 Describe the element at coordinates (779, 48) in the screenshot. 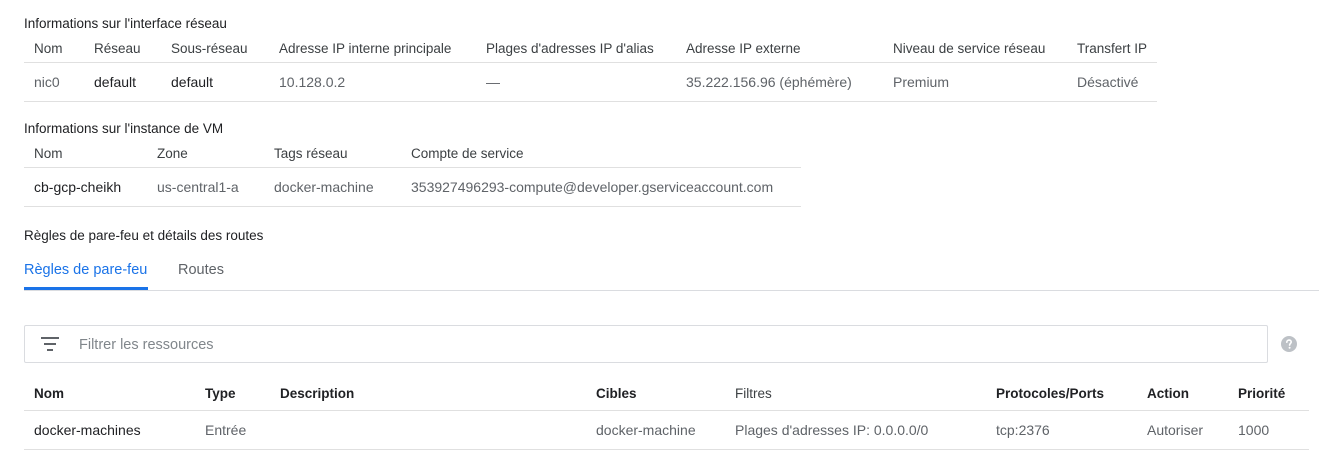

I see `col-header-external-ip: Adresse IP externe` at that location.